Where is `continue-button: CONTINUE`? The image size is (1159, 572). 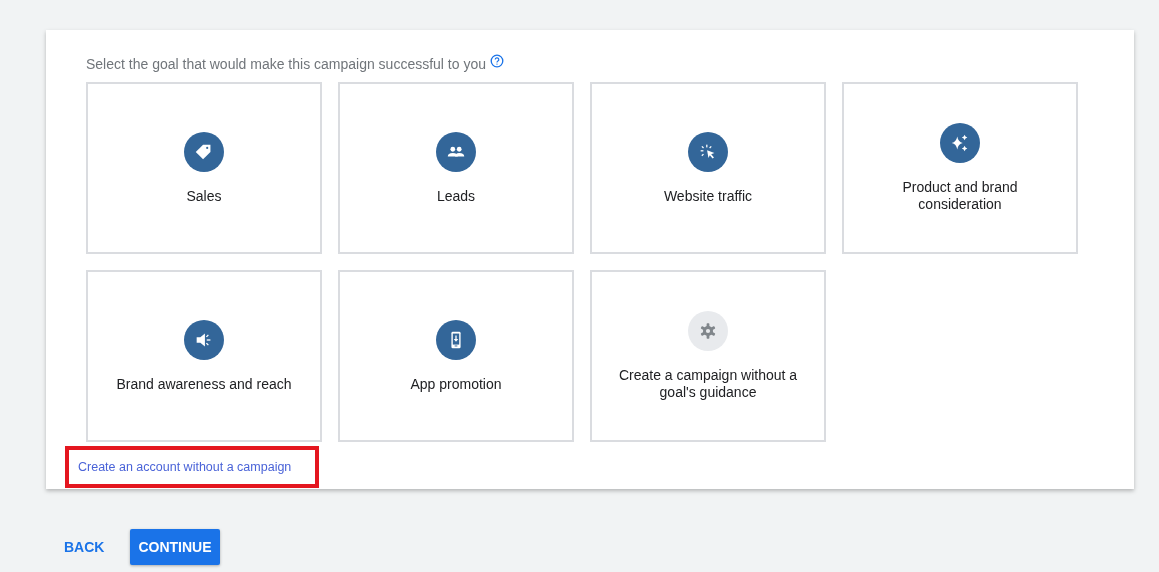 continue-button: CONTINUE is located at coordinates (175, 547).